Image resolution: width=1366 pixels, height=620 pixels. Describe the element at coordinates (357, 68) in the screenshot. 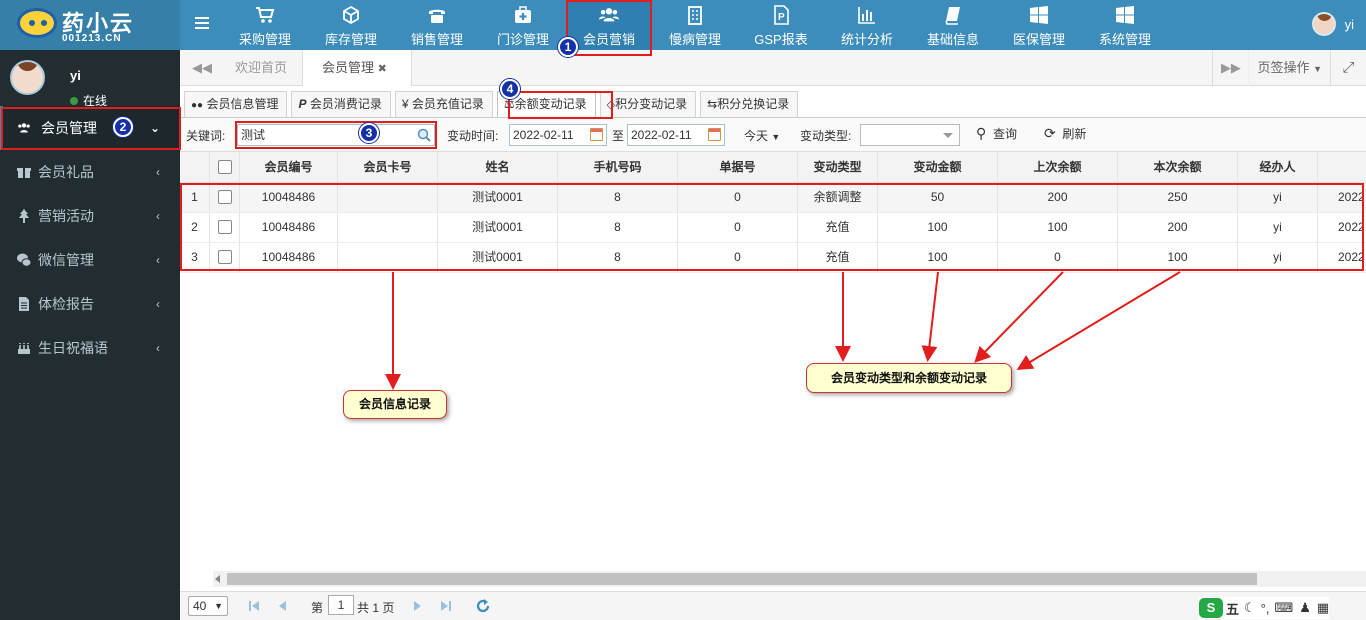

I see `tab-member-management: 会员管理 ✖` at that location.